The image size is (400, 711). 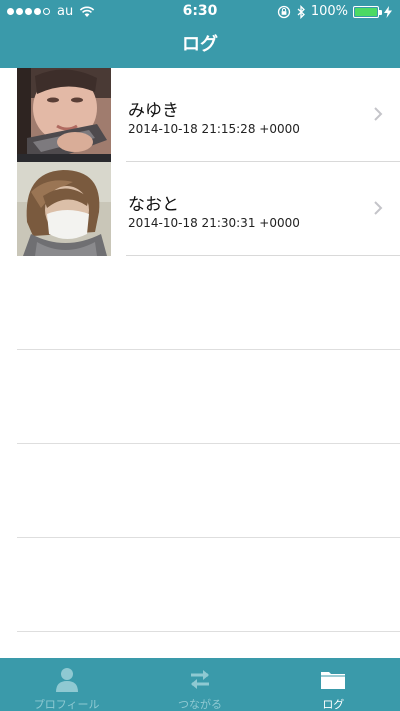 What do you see at coordinates (199, 679) in the screenshot?
I see `swap-arrows-icon` at bounding box center [199, 679].